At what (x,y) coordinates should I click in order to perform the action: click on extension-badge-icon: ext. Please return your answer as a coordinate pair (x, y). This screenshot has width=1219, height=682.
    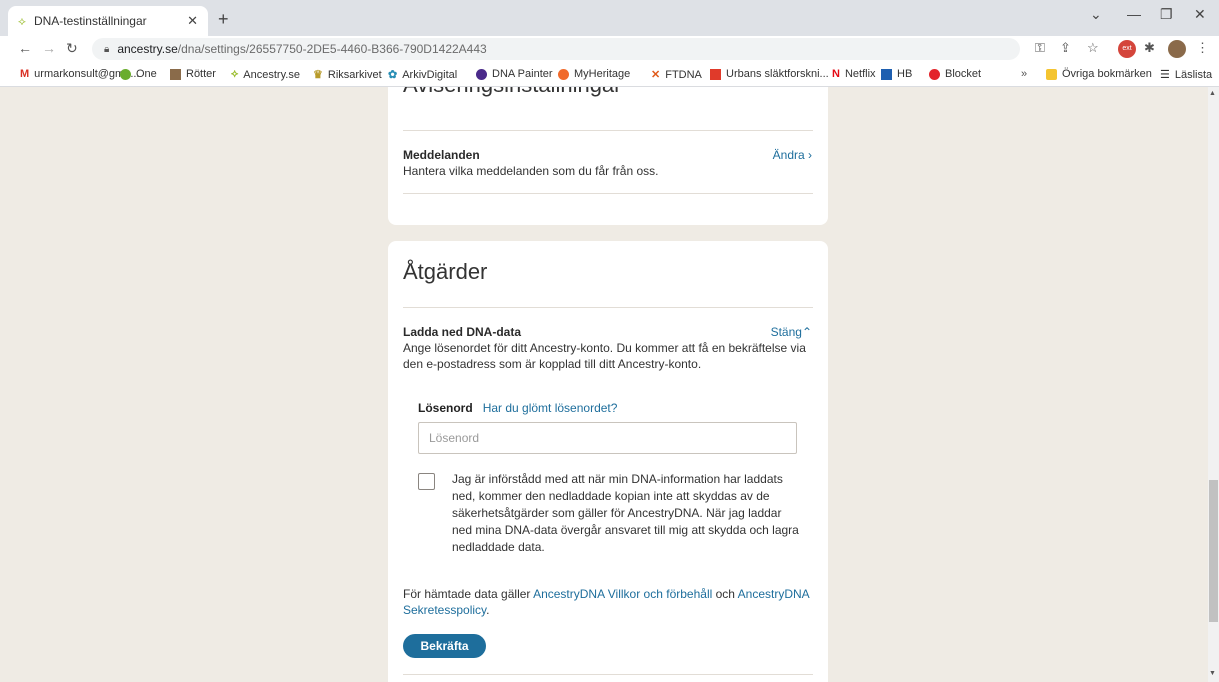
    Looking at the image, I should click on (1127, 49).